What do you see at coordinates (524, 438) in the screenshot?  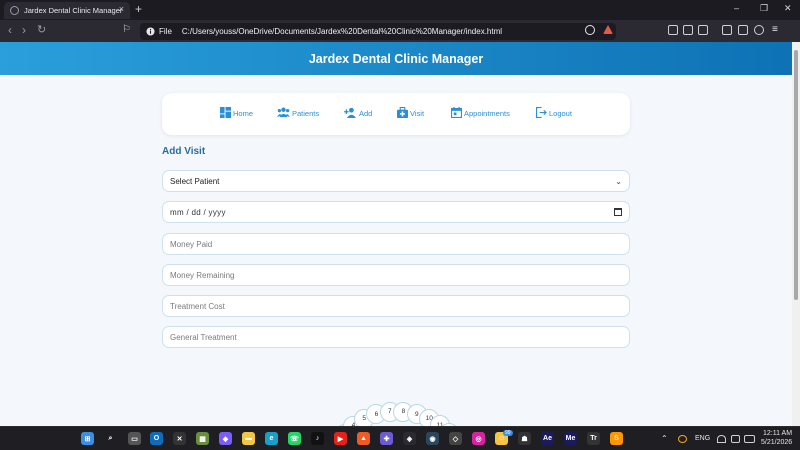 I see `ghost-icon: ☗` at bounding box center [524, 438].